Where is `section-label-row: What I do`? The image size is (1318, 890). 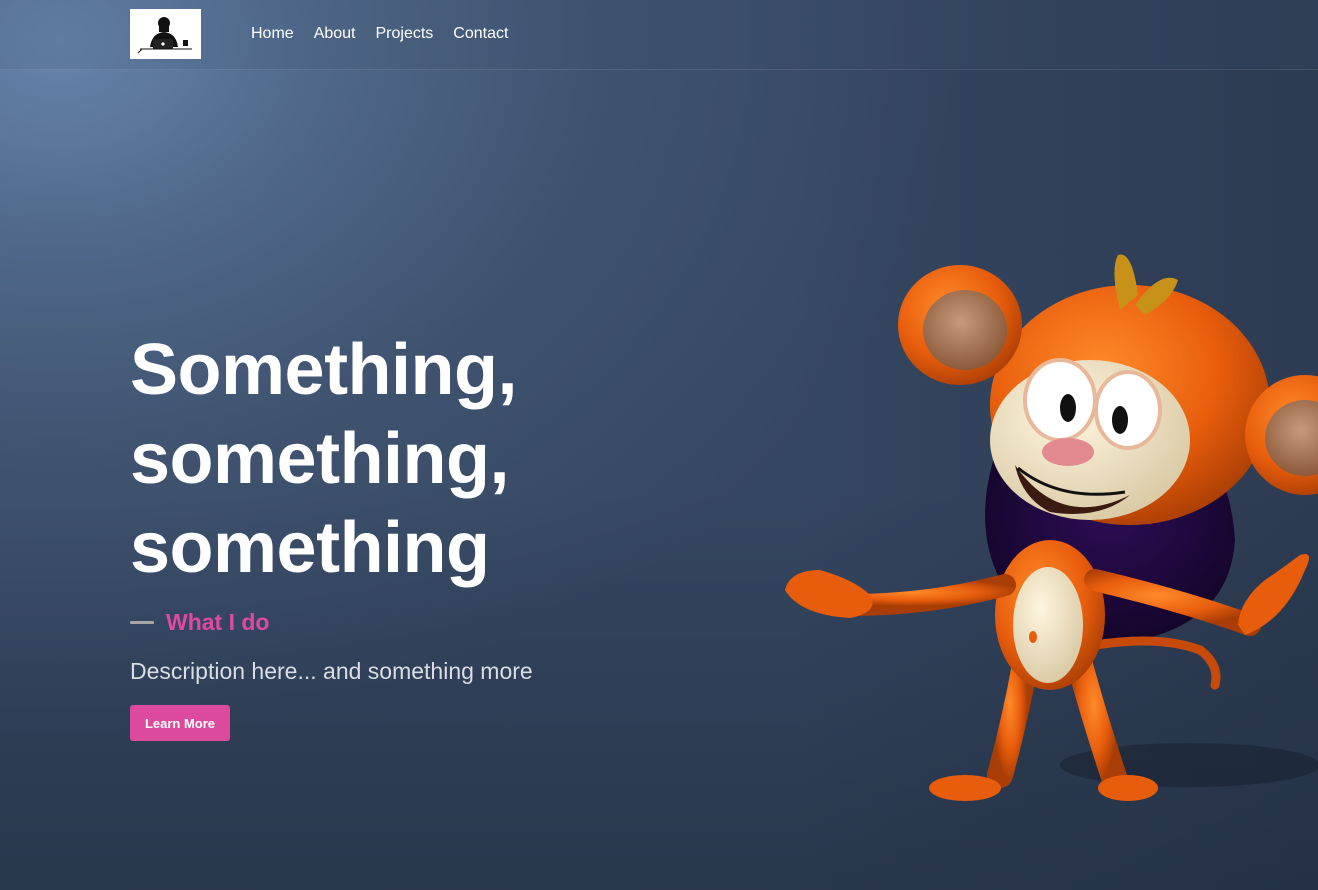
section-label-row: What I do is located at coordinates (199, 622).